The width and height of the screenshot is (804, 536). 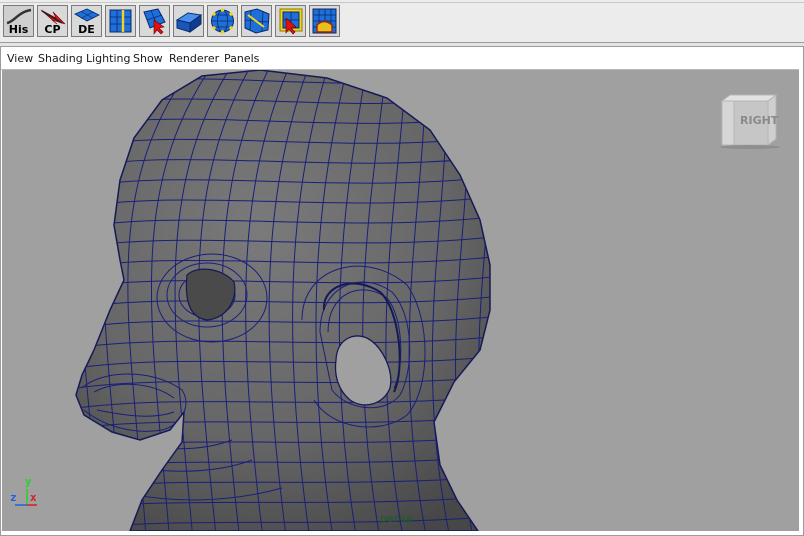 What do you see at coordinates (402, 21) in the screenshot?
I see `shelf: His CP DE` at bounding box center [402, 21].